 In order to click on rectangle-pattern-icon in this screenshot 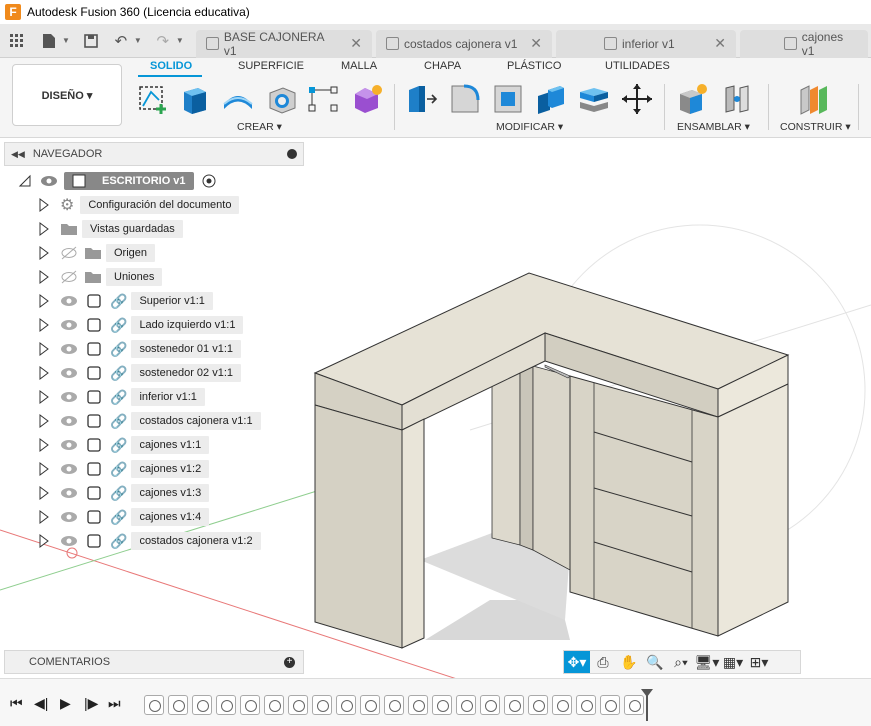, I will do `click(323, 99)`.